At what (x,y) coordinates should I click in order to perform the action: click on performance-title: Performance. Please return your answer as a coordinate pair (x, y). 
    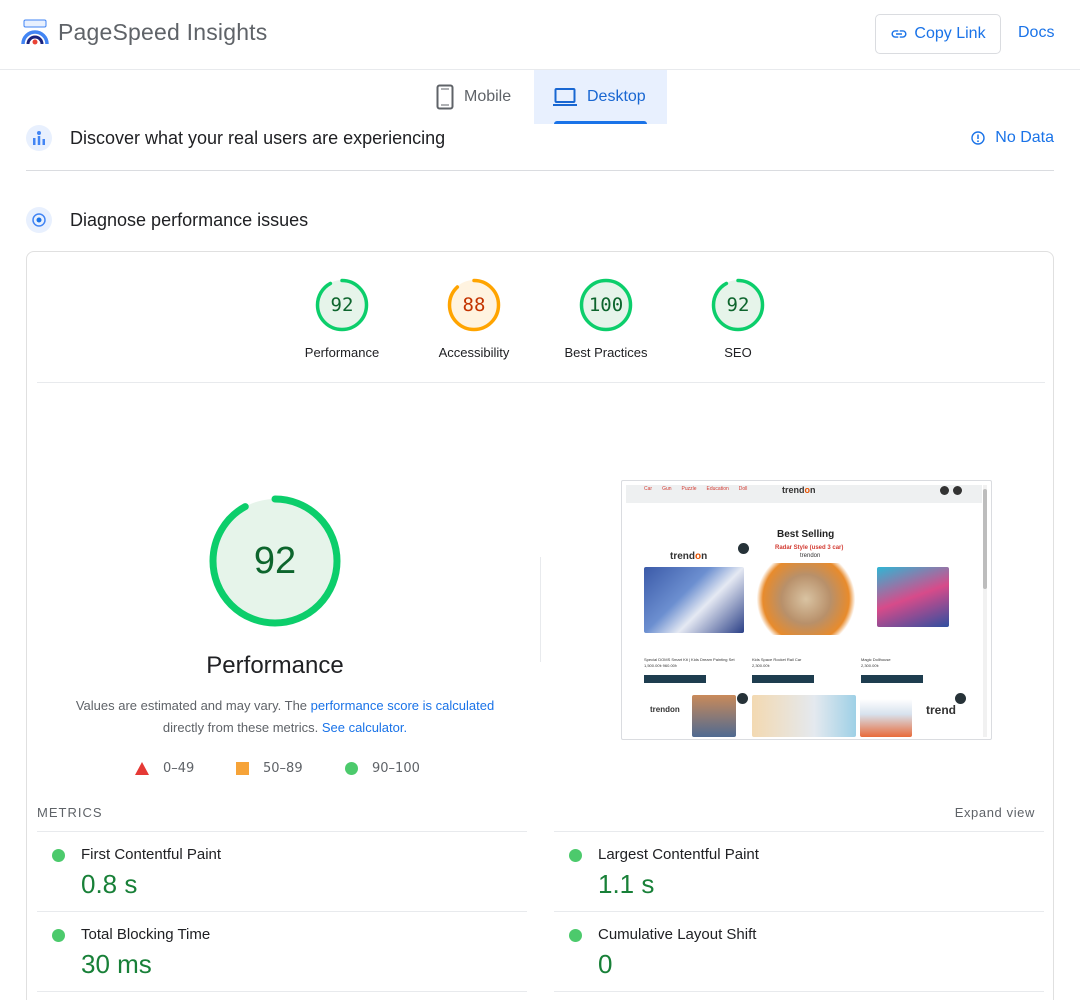
    Looking at the image, I should click on (275, 665).